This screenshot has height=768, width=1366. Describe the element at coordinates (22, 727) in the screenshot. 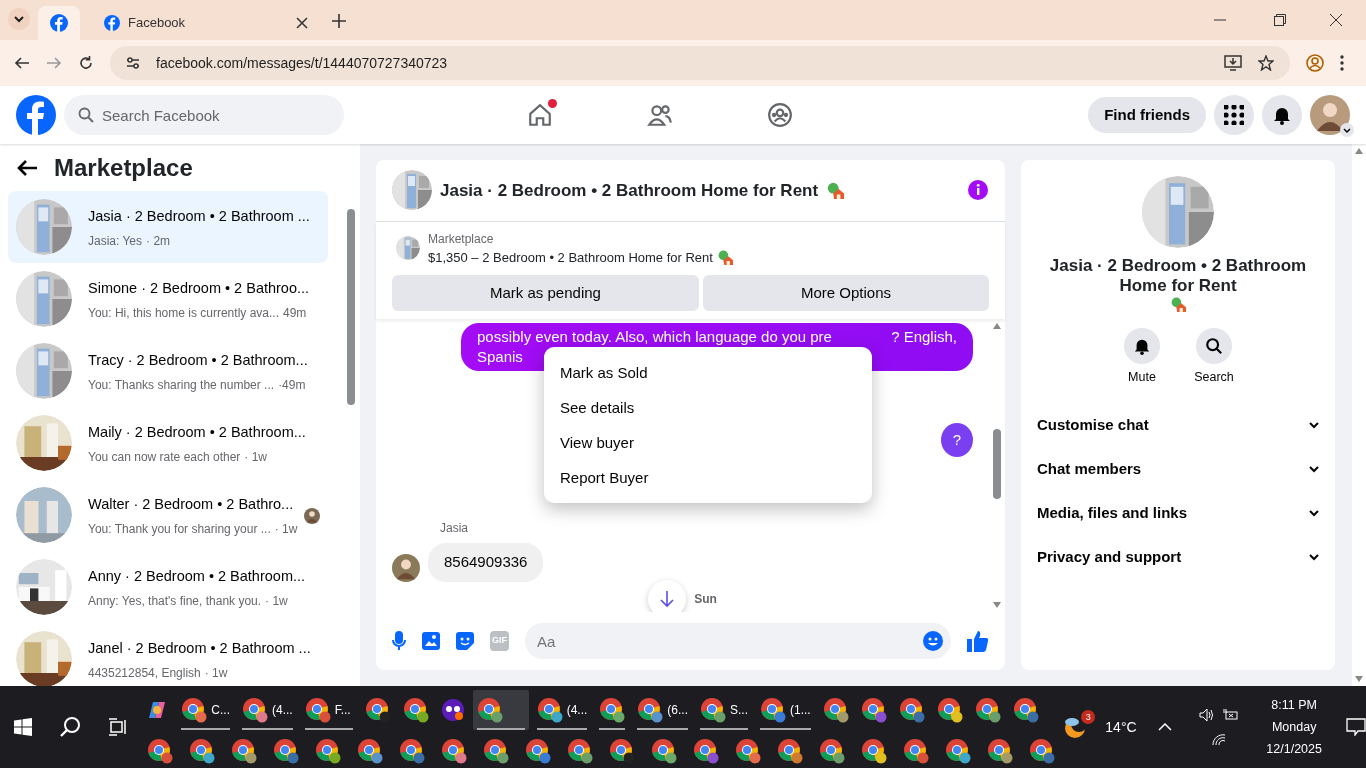

I see `start-icon` at that location.